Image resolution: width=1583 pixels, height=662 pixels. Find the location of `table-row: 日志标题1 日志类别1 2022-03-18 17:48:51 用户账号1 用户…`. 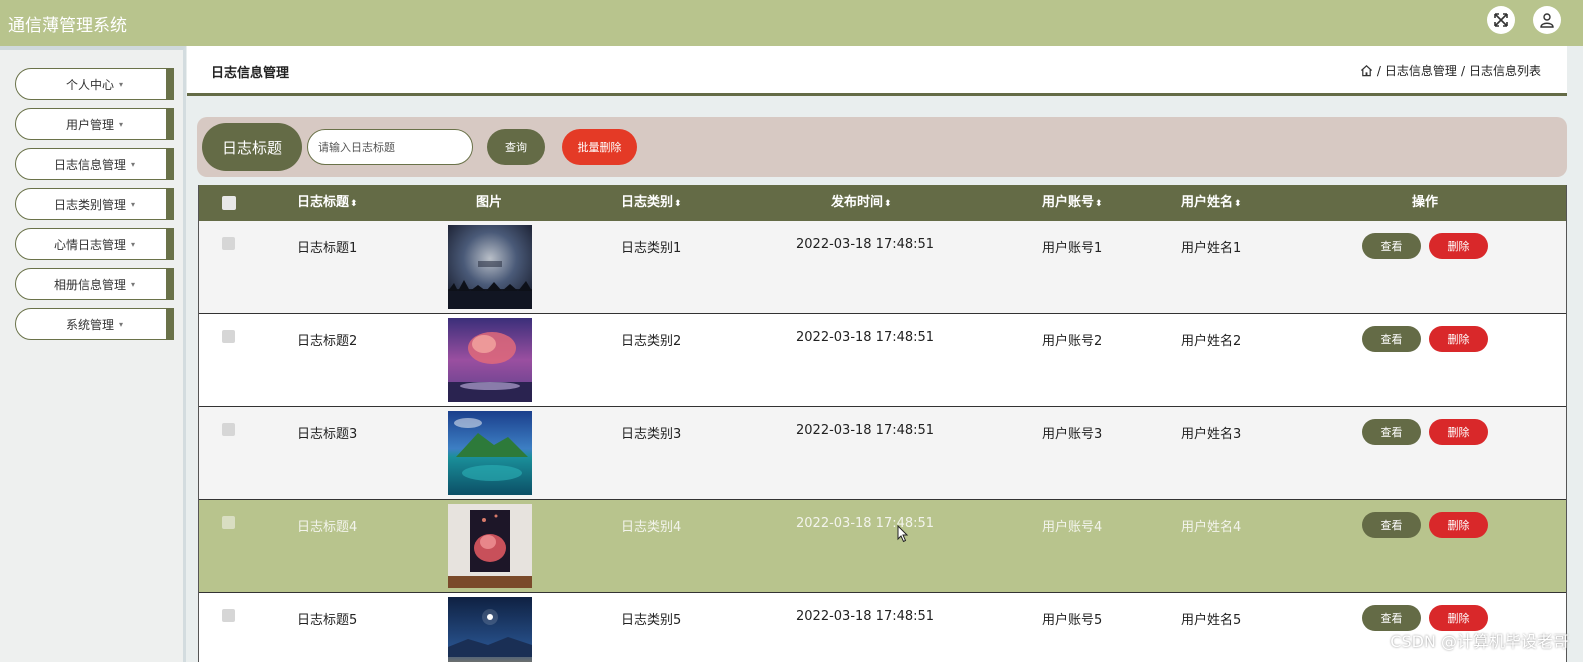

table-row: 日志标题1 日志类别1 2022-03-18 17:48:51 用户账号1 用户… is located at coordinates (882, 267).